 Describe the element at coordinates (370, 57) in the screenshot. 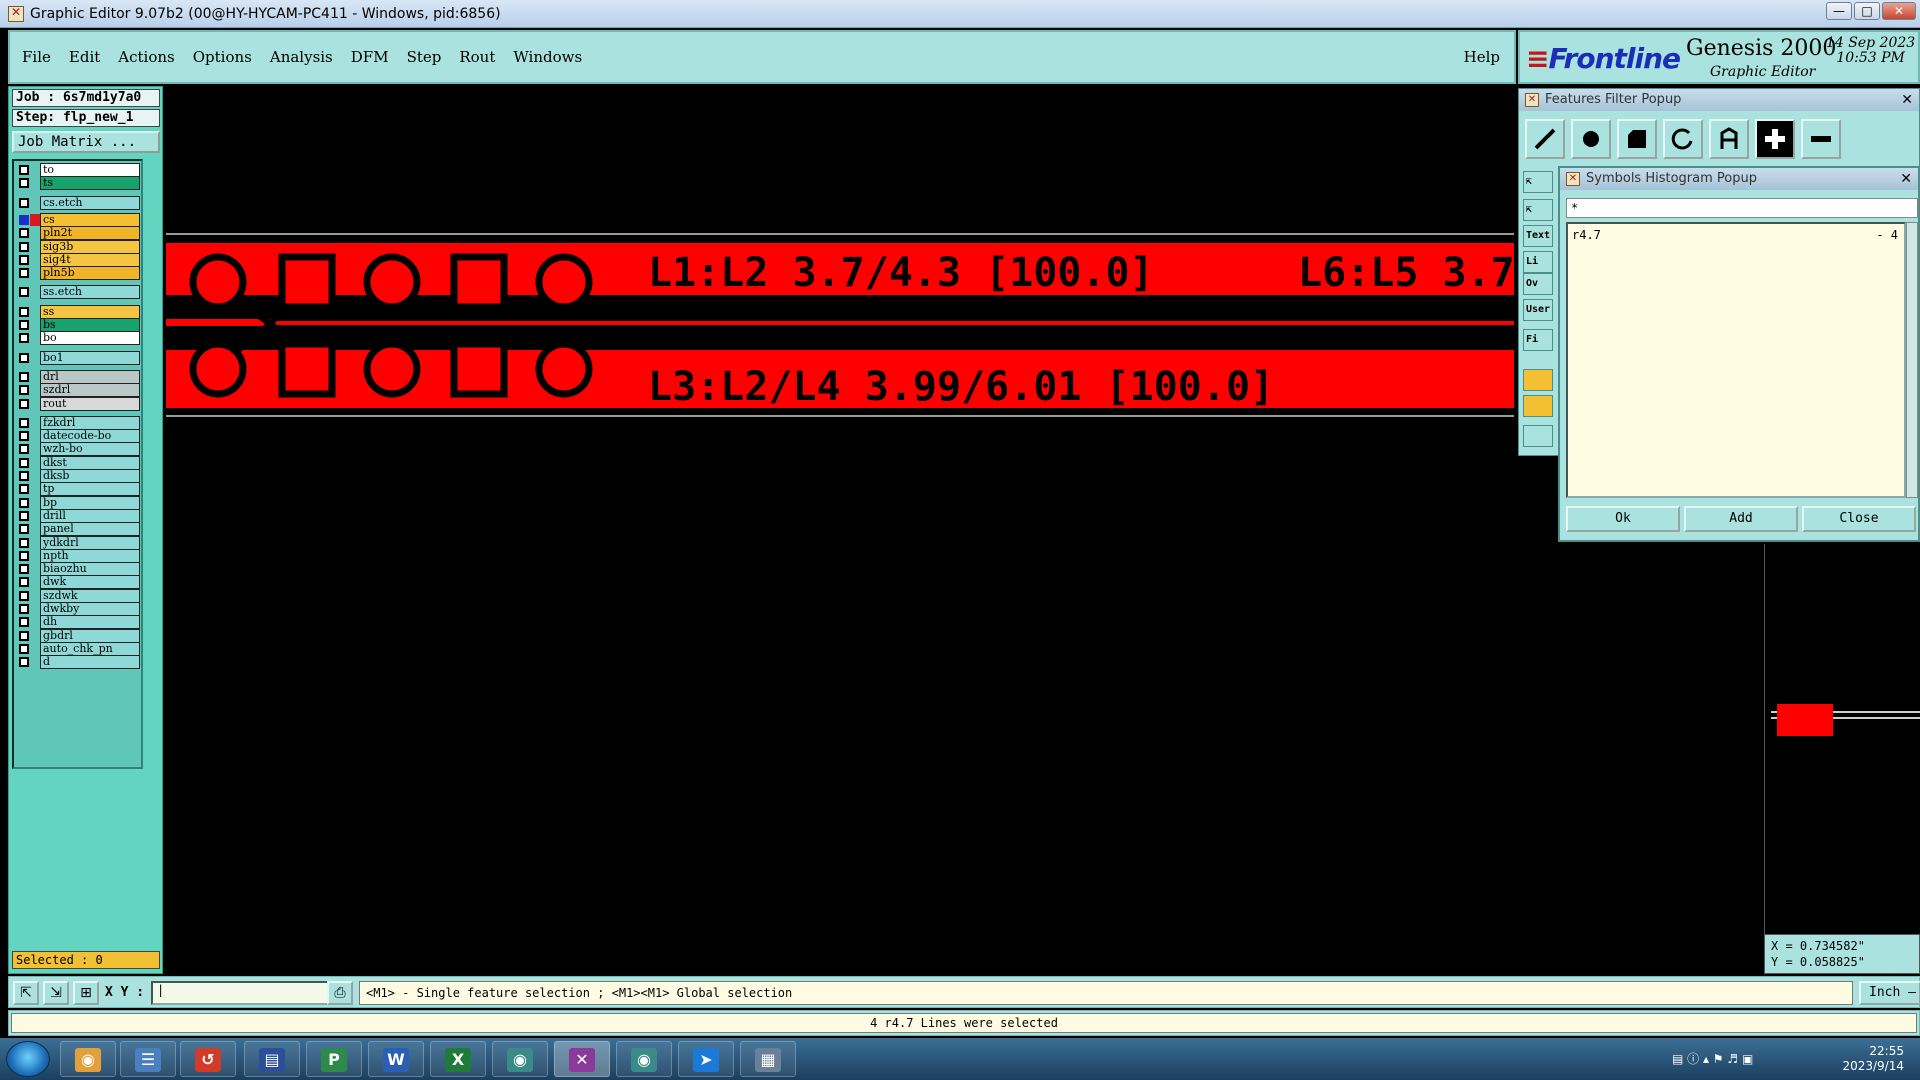

I see `menu-dfm: DFM` at that location.